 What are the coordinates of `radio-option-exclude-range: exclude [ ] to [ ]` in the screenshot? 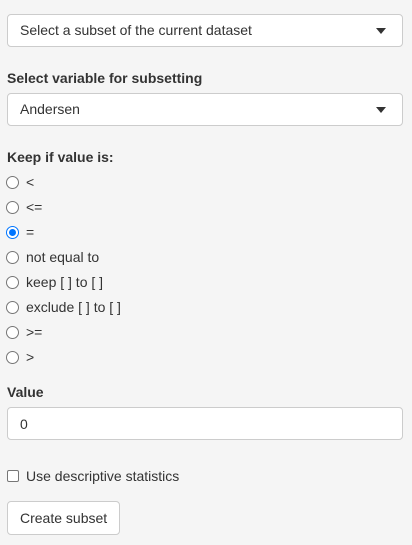 It's located at (63, 307).